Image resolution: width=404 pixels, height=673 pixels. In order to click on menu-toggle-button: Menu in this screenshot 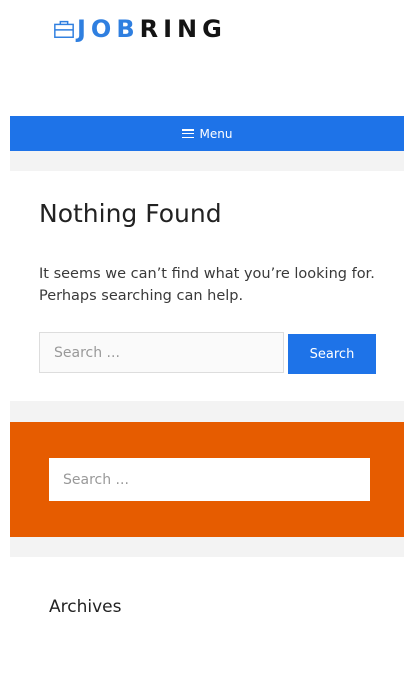, I will do `click(207, 133)`.